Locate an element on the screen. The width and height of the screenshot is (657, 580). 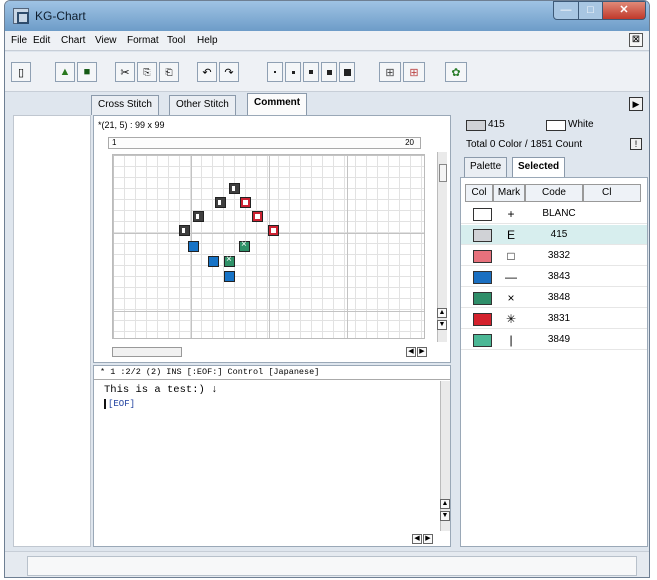
menu-file: File is located at coordinates (19, 40).